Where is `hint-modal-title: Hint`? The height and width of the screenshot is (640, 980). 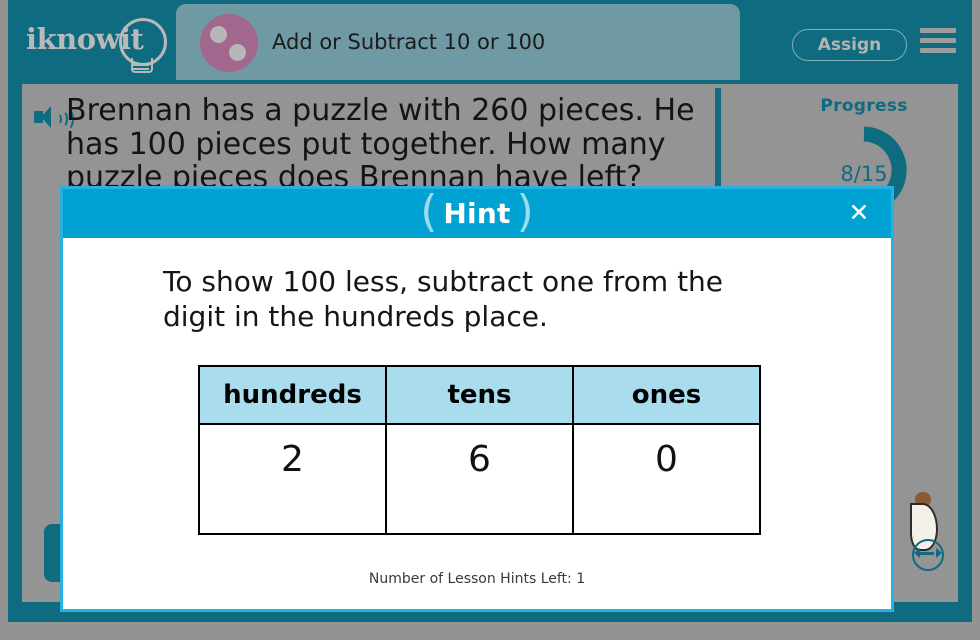 hint-modal-title: Hint is located at coordinates (477, 213).